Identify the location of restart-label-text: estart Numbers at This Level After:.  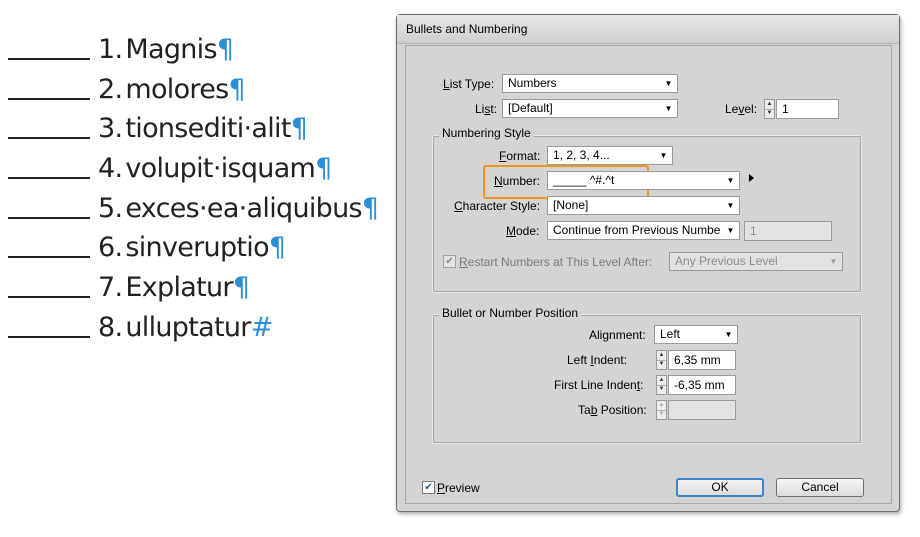
(560, 262).